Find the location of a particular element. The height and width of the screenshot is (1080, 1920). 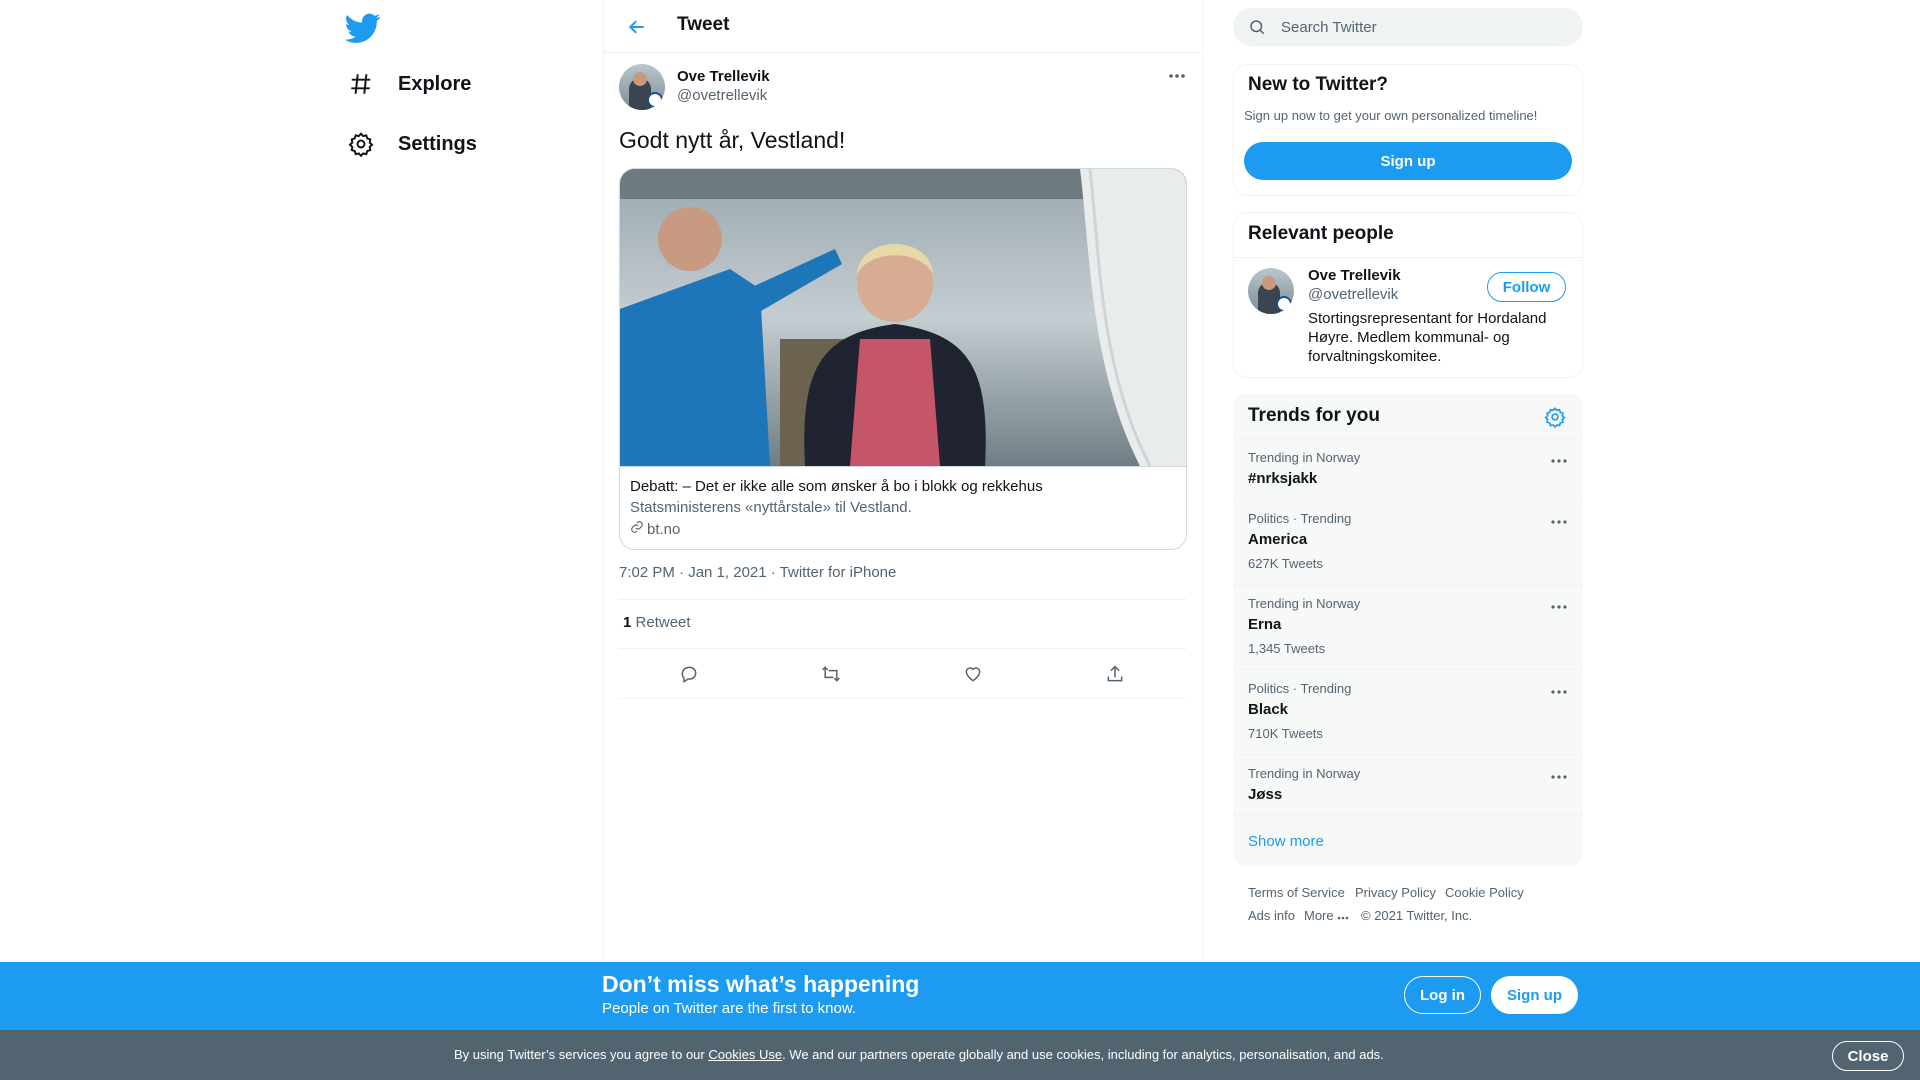

search-input is located at coordinates (1426, 27).